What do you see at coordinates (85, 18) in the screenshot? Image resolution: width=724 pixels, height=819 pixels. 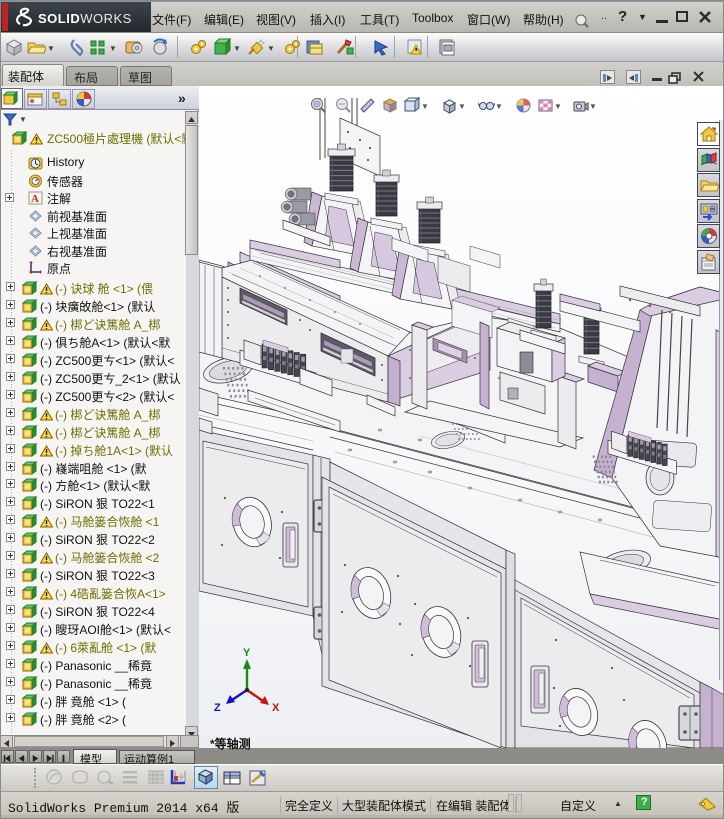 I see `svg-text: SOLIDWORKS` at bounding box center [85, 18].